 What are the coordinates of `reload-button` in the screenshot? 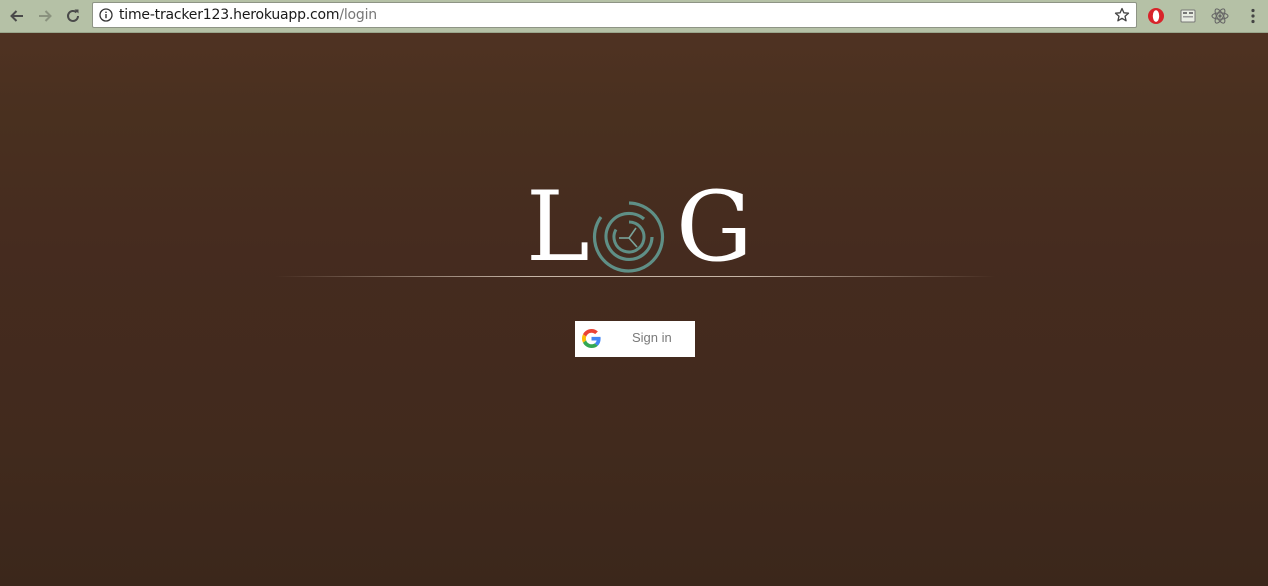 It's located at (73, 16).